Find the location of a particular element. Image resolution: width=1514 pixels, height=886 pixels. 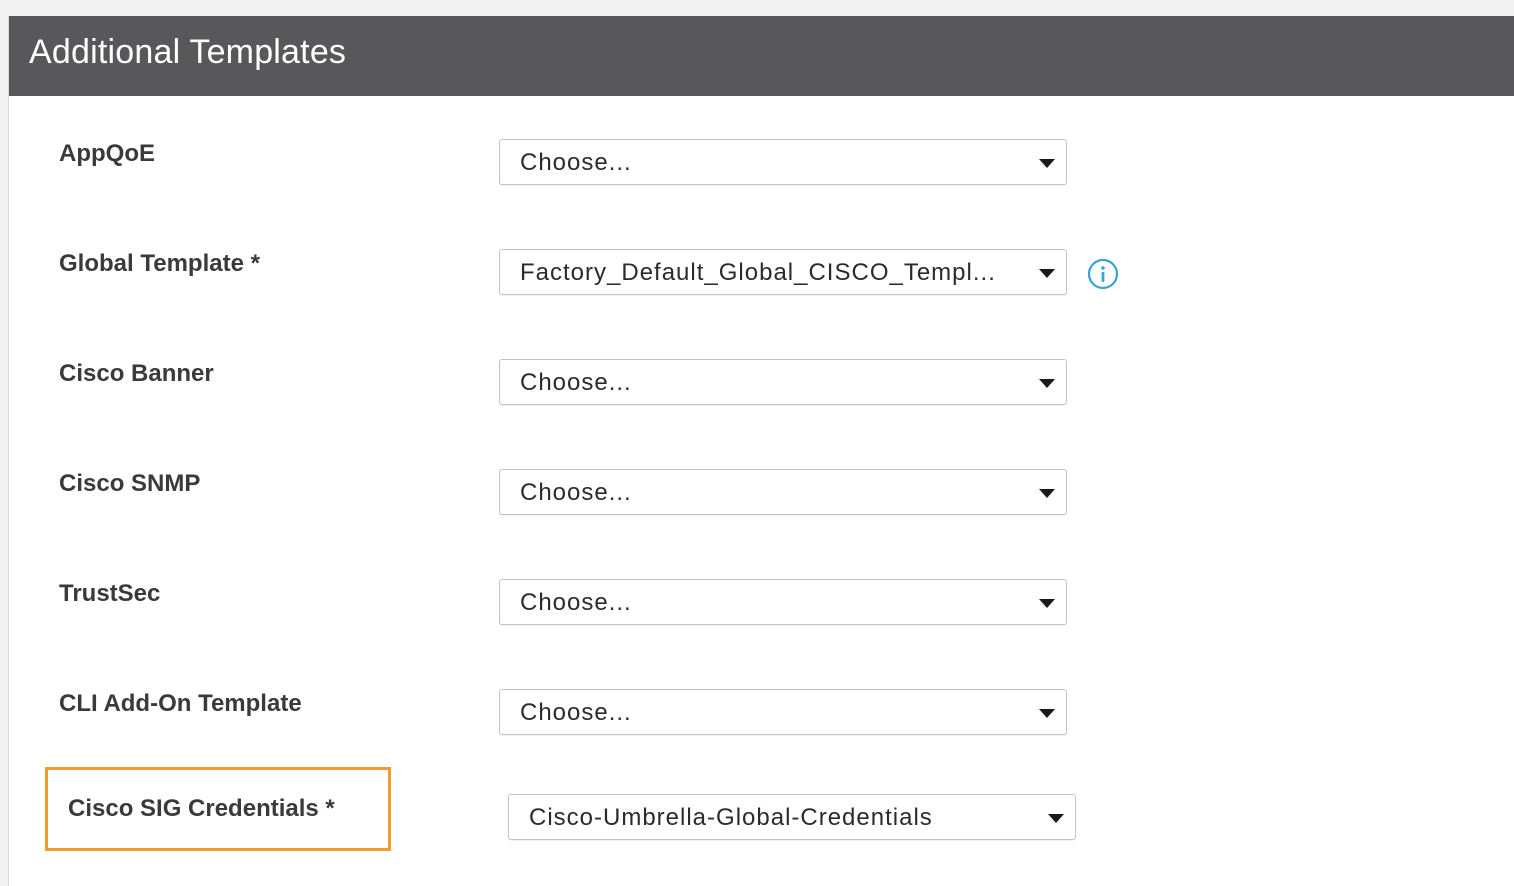

panel-header: Additional Templates is located at coordinates (761, 56).